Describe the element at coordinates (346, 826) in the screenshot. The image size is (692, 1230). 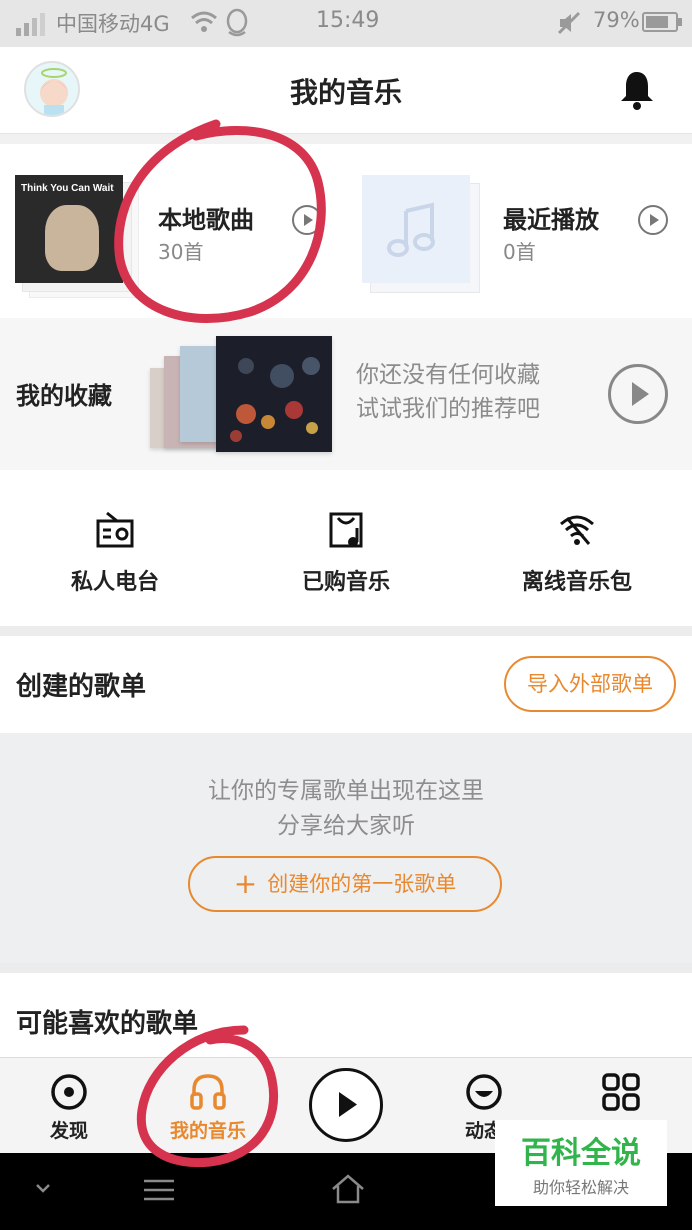
I see `empty-message-line2: 分享给大家听` at that location.